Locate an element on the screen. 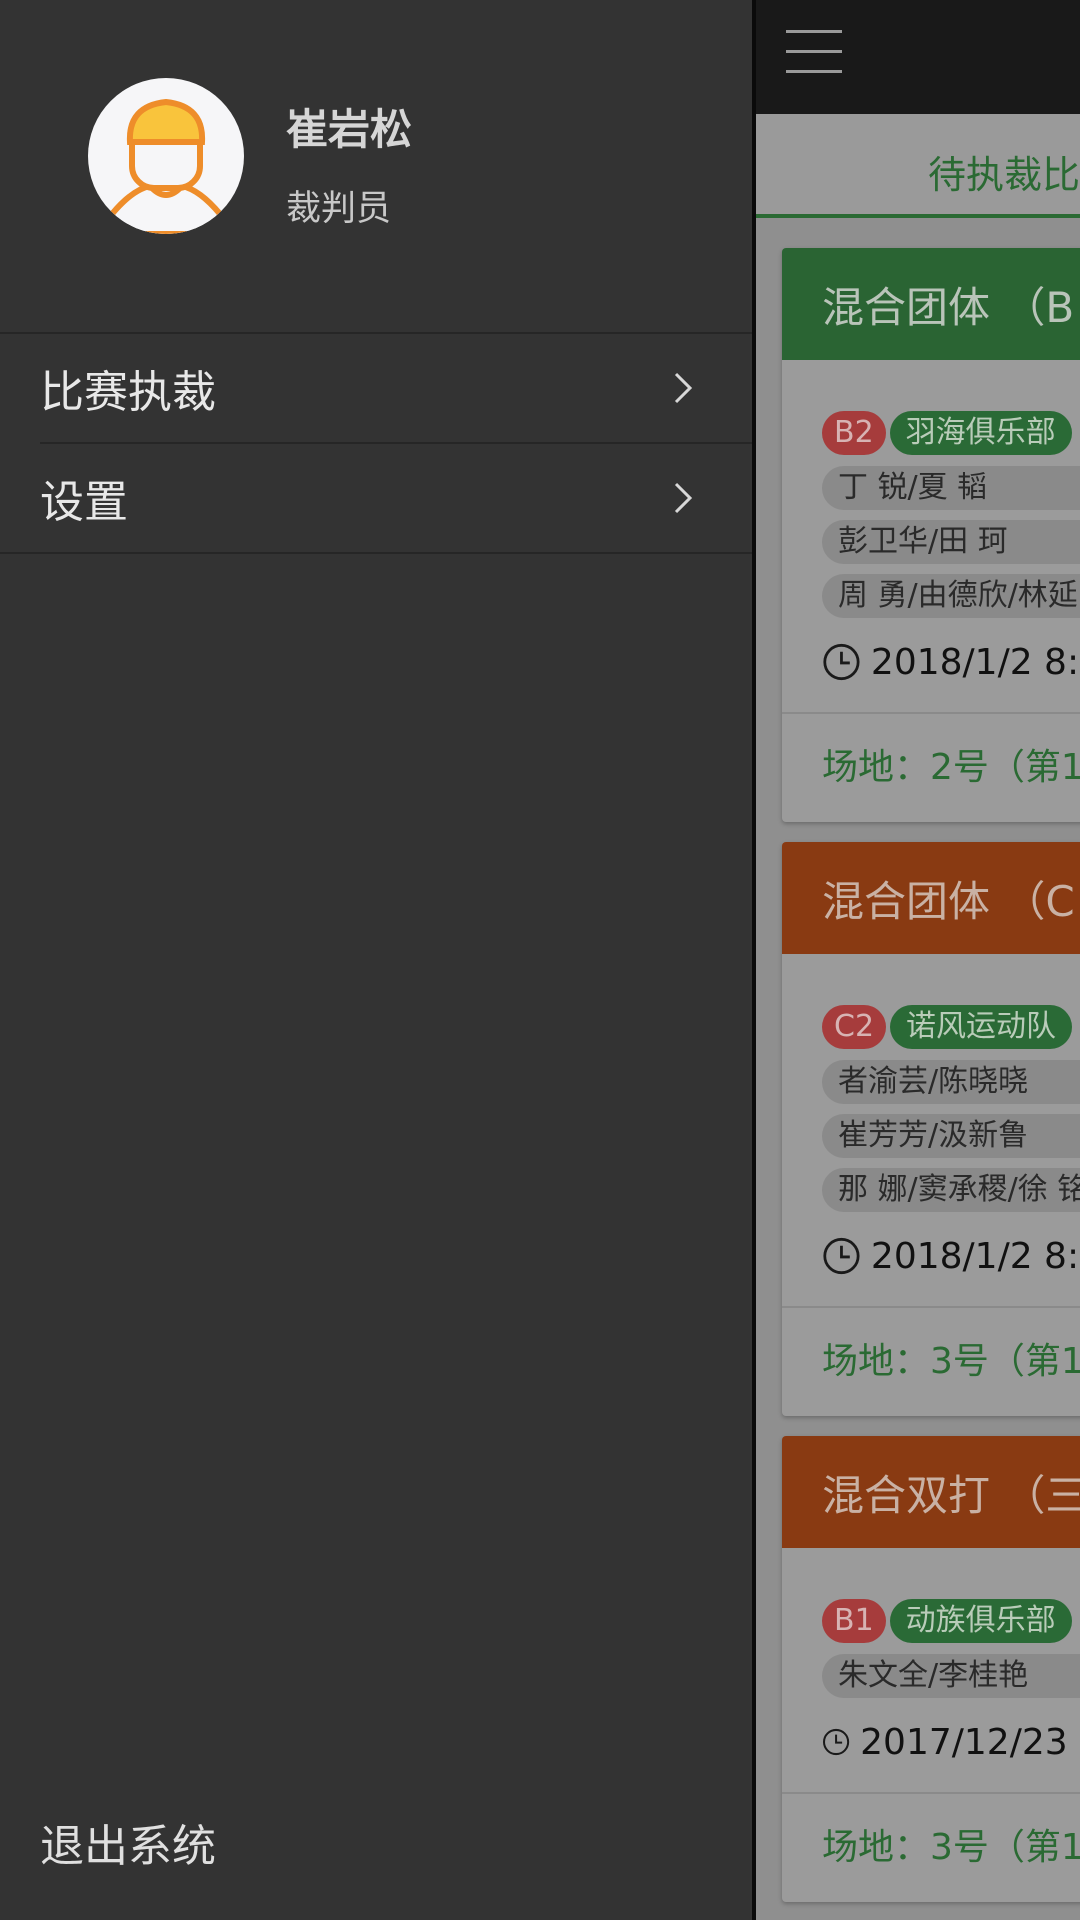 Image resolution: width=1080 pixels, height=1920 pixels. drawer-menu: 比赛执裁 设置 is located at coordinates (376, 443).